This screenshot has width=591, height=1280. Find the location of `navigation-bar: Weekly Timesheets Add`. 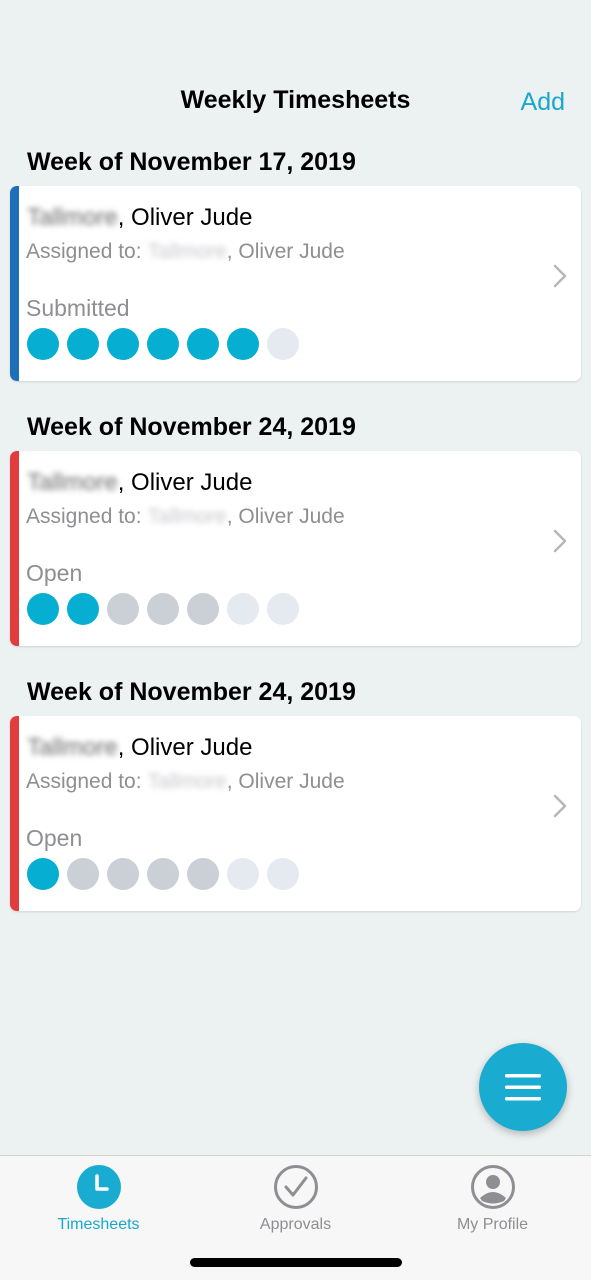

navigation-bar: Weekly Timesheets Add is located at coordinates (295, 70).